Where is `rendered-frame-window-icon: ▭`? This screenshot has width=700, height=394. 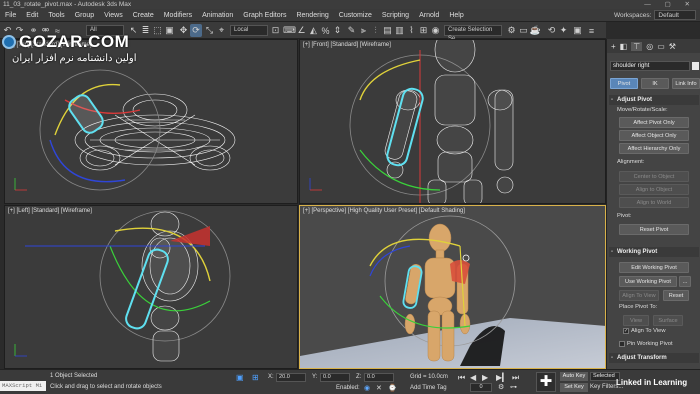 rendered-frame-window-icon: ▭ is located at coordinates (523, 30).